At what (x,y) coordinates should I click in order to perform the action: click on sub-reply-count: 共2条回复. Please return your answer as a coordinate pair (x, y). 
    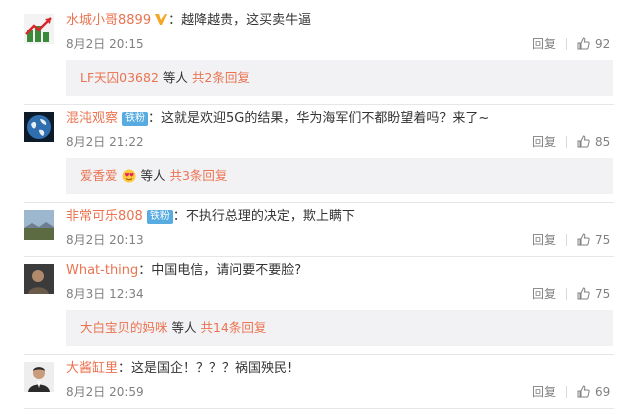
    Looking at the image, I should click on (221, 77).